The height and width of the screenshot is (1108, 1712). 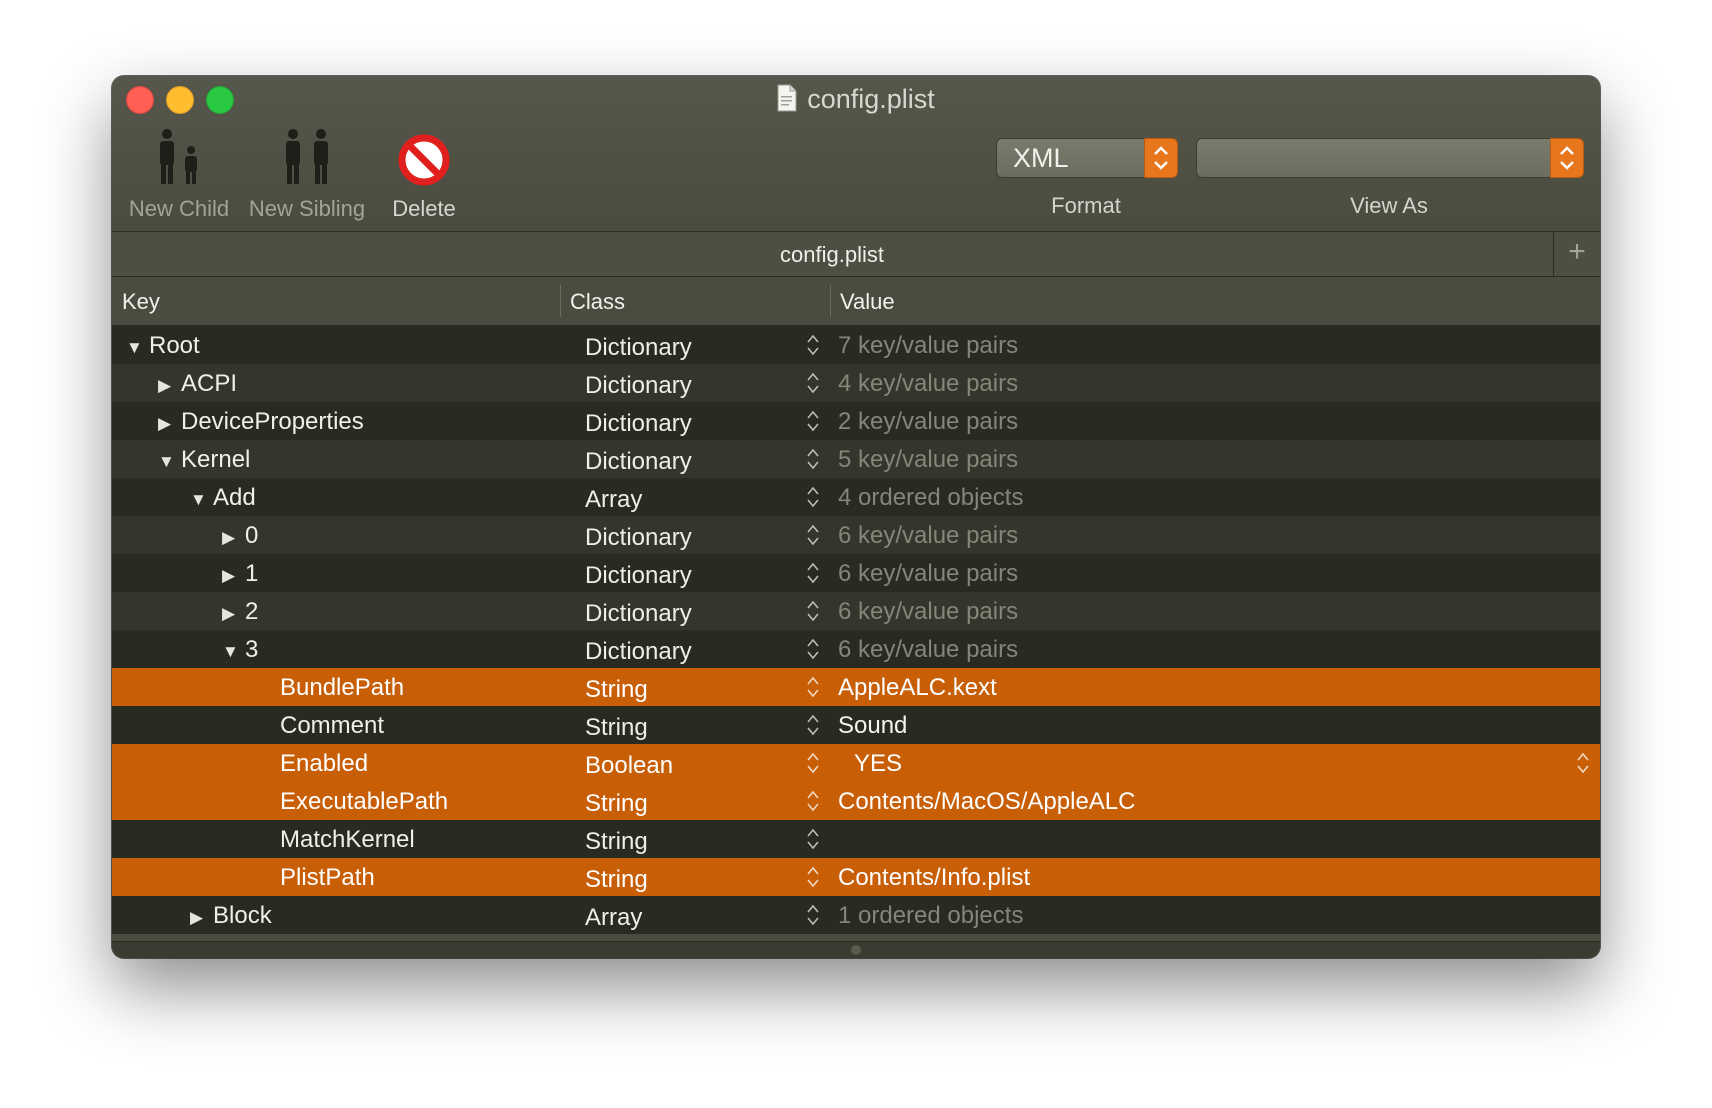 What do you see at coordinates (1583, 763) in the screenshot?
I see `boolean-updown-icon` at bounding box center [1583, 763].